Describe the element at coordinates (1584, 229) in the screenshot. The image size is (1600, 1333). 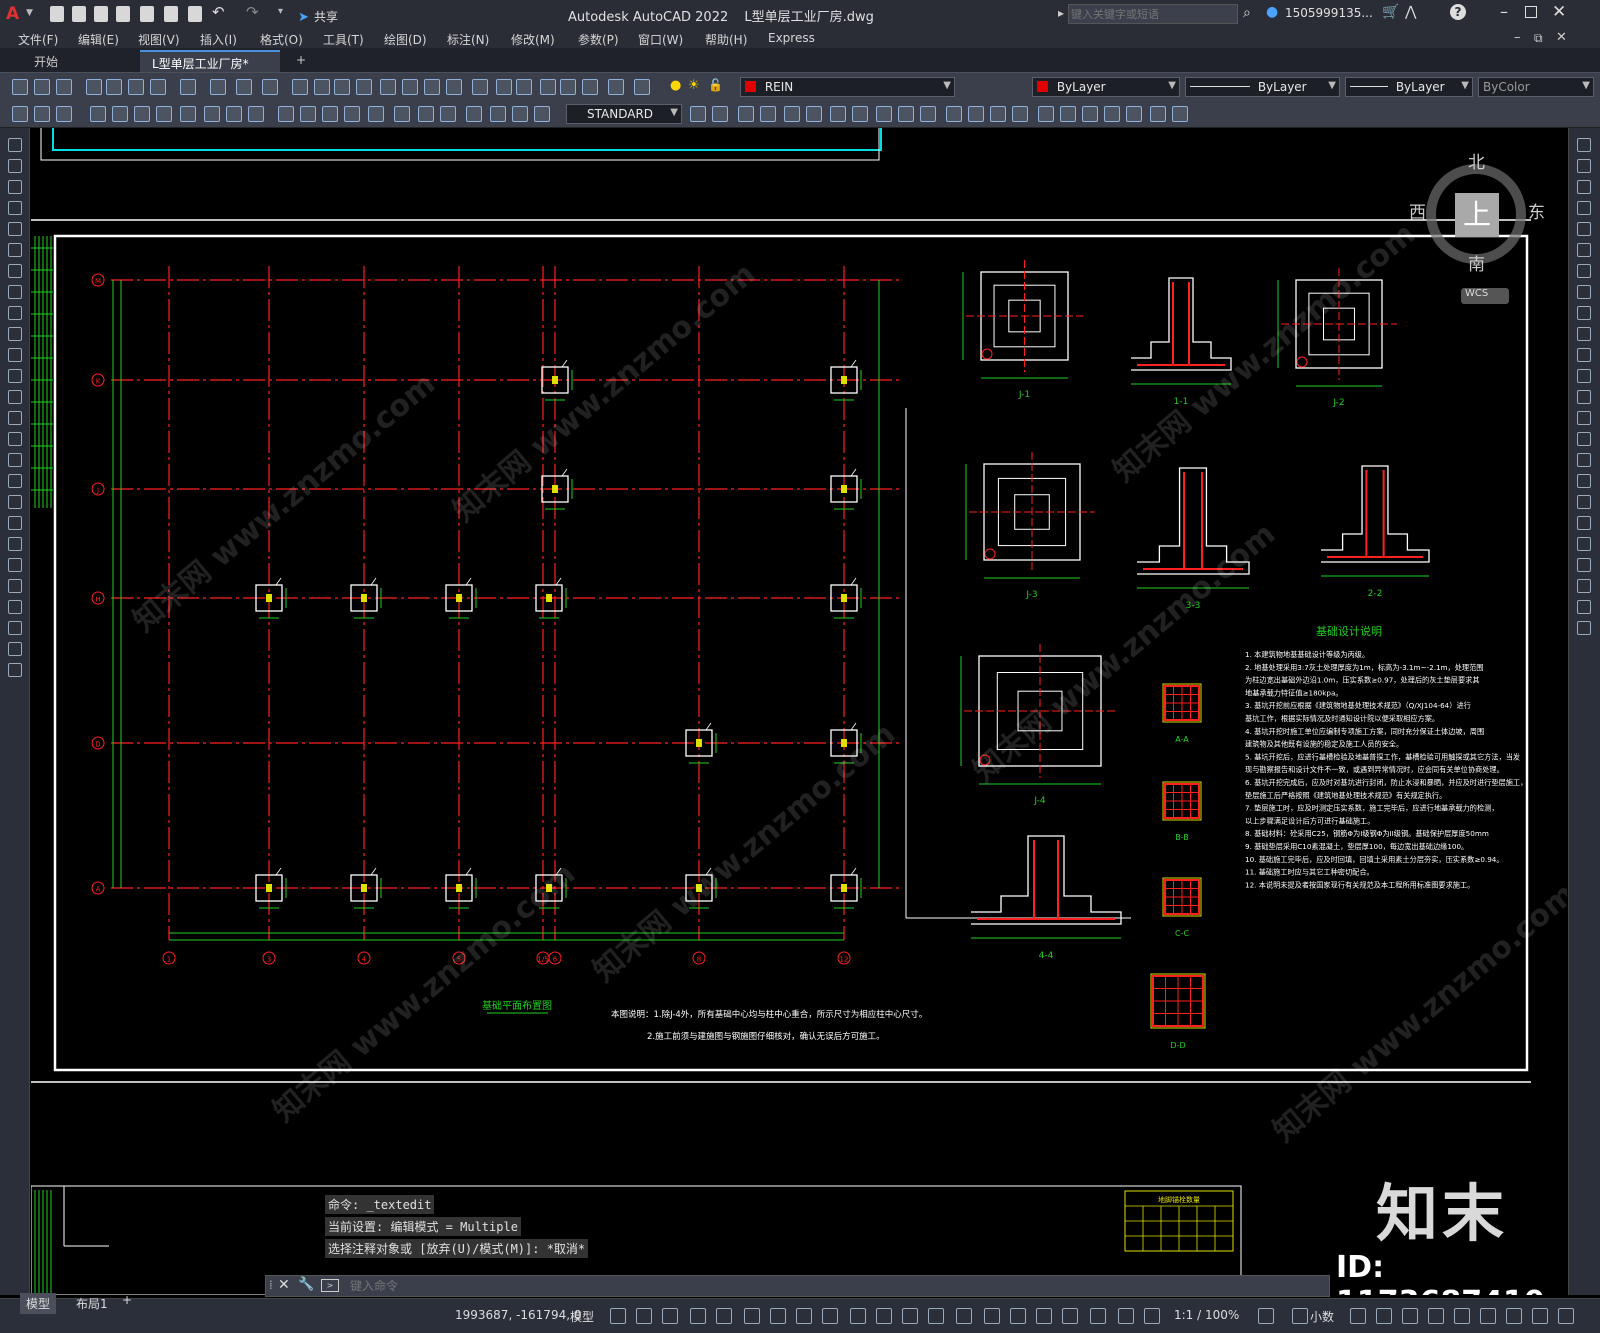
I see `modify-tool-5-icon` at that location.